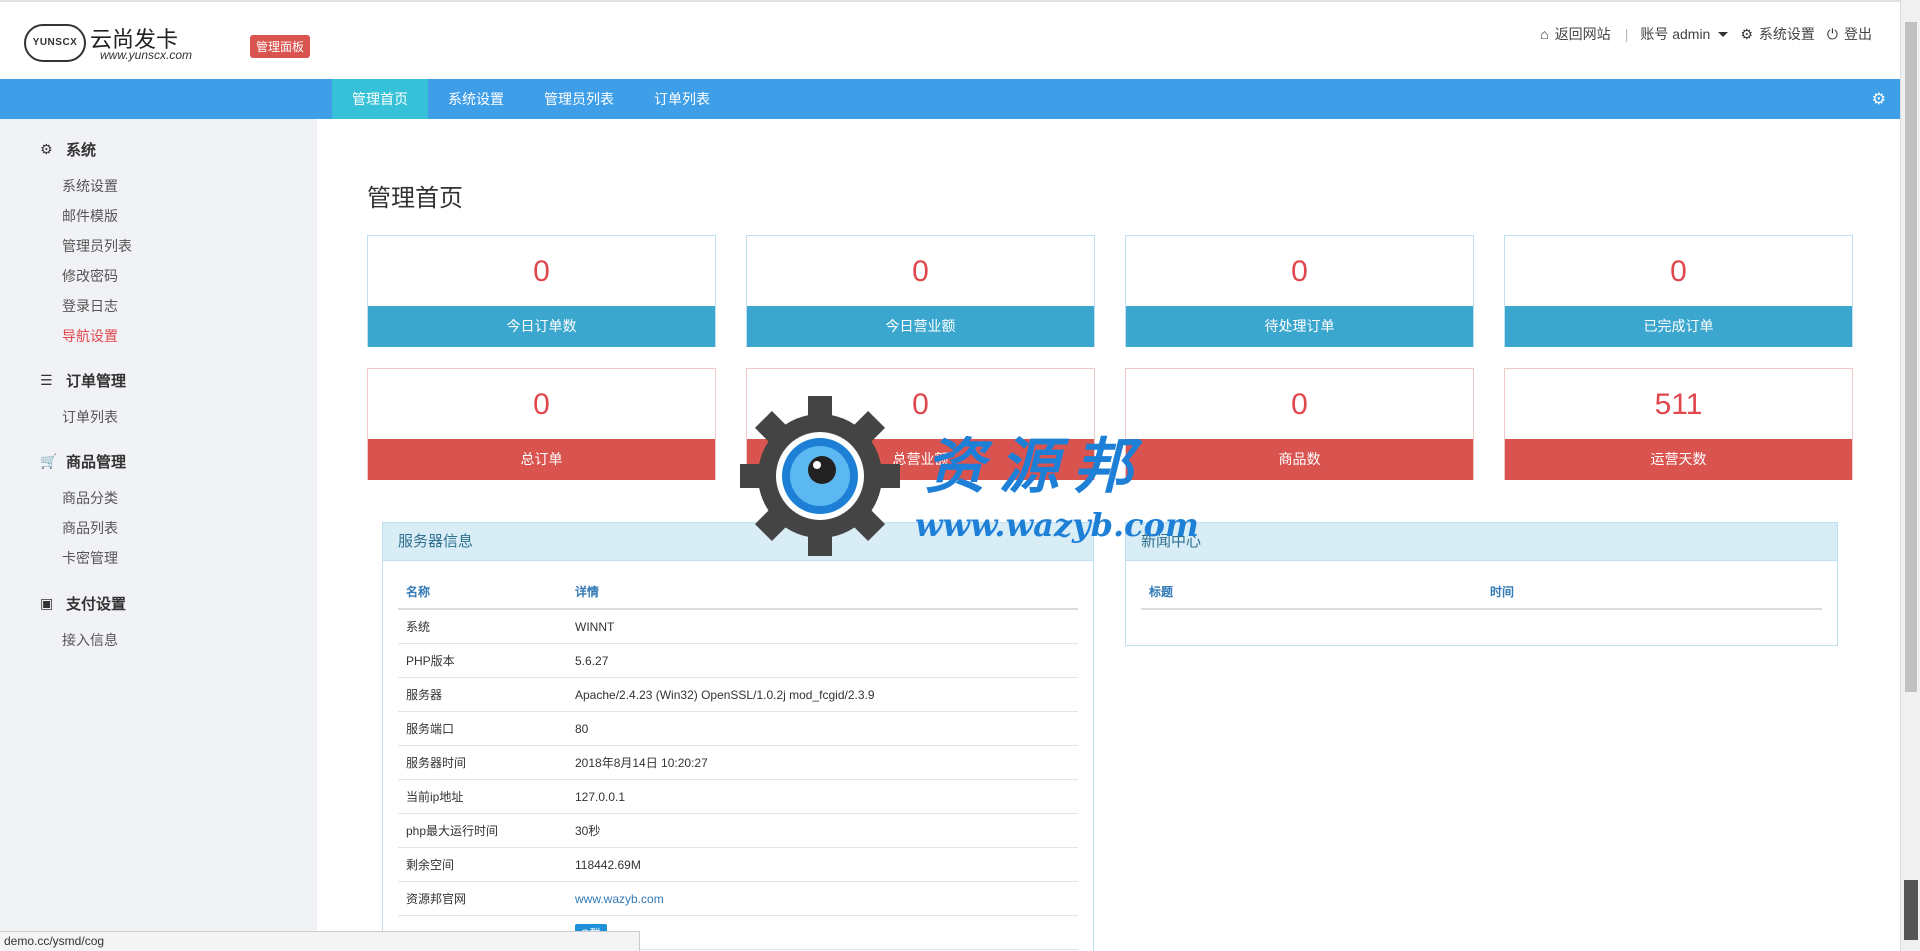 This screenshot has width=1920, height=951. Describe the element at coordinates (90, 306) in the screenshot. I see `sidebar-item-login-log: 登录日志` at that location.